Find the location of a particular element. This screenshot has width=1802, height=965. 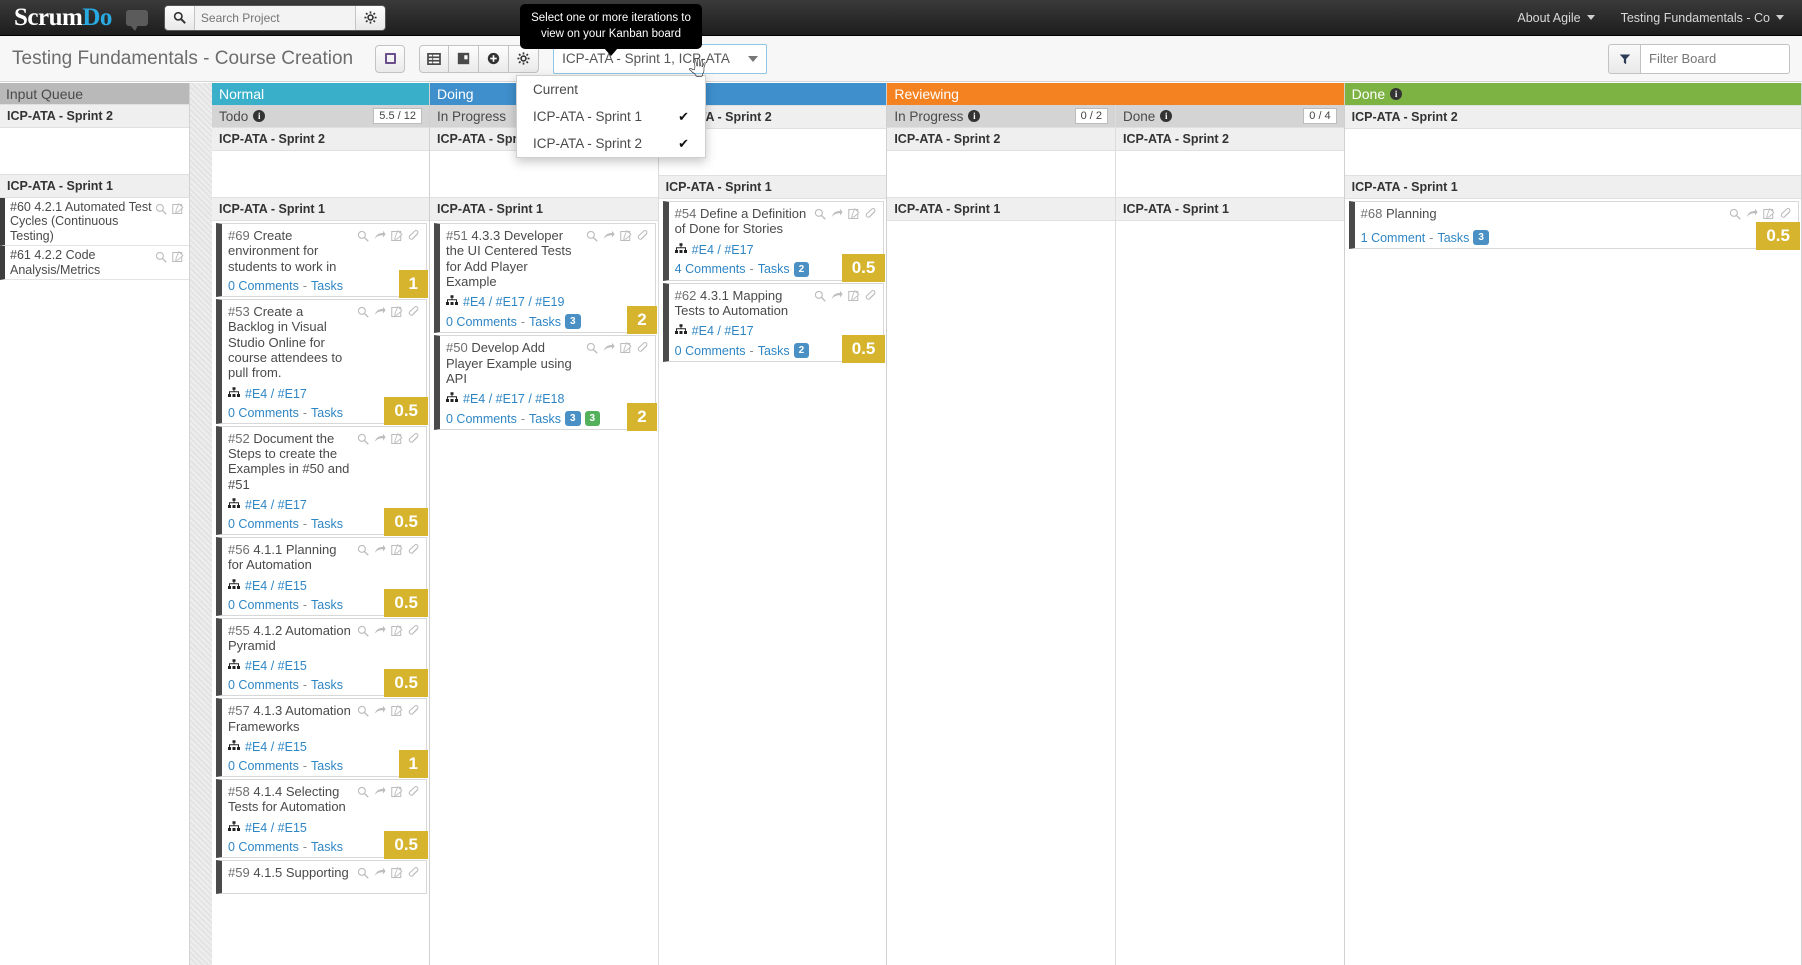

card-epic-link: #E4 / #E15 is located at coordinates (324, 747).